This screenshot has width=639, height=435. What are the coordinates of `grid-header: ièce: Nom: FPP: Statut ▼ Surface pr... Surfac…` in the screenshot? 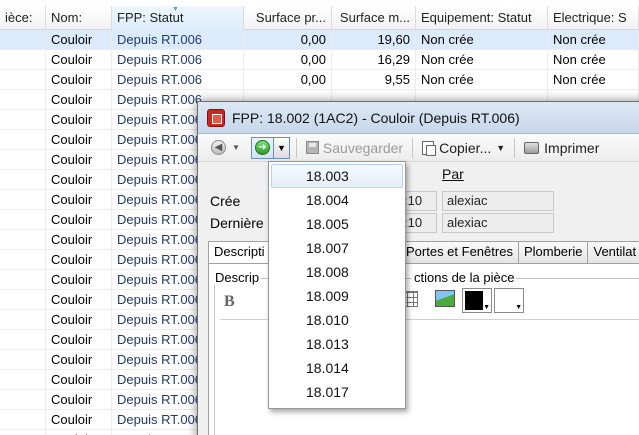 It's located at (319, 18).